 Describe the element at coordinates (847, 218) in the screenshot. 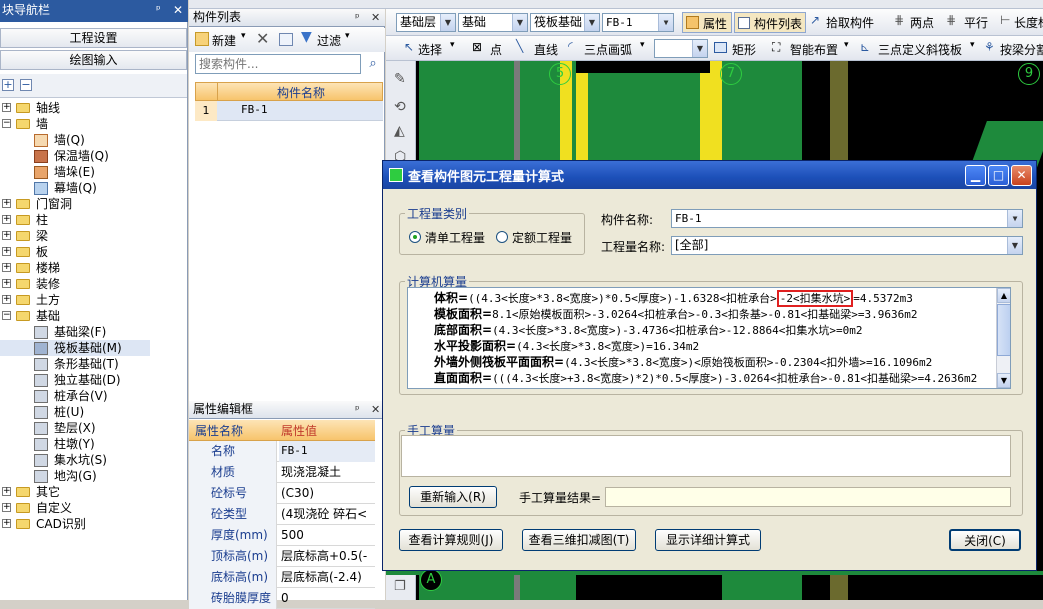

I see `component-name-select: FB-1 ▼` at that location.